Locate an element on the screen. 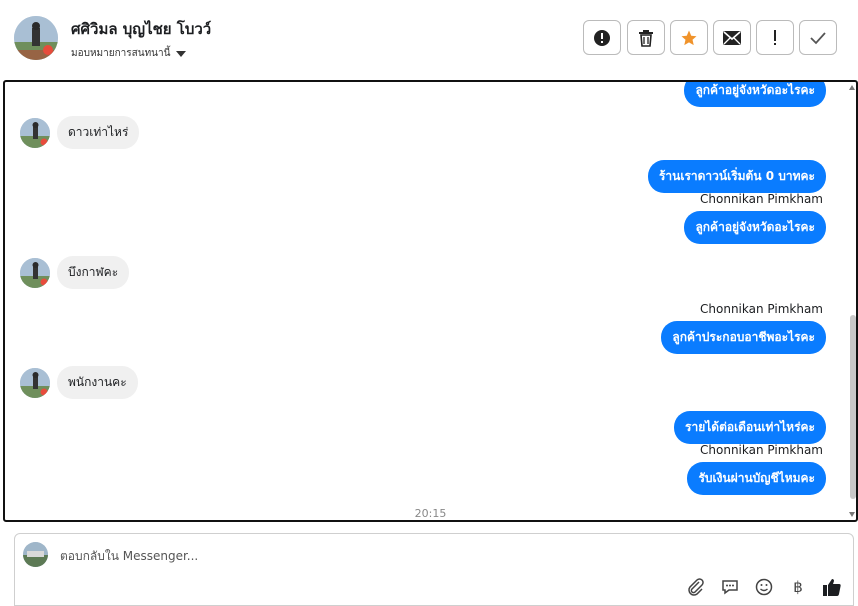 The height and width of the screenshot is (606, 858). emoji-button is located at coordinates (764, 587).